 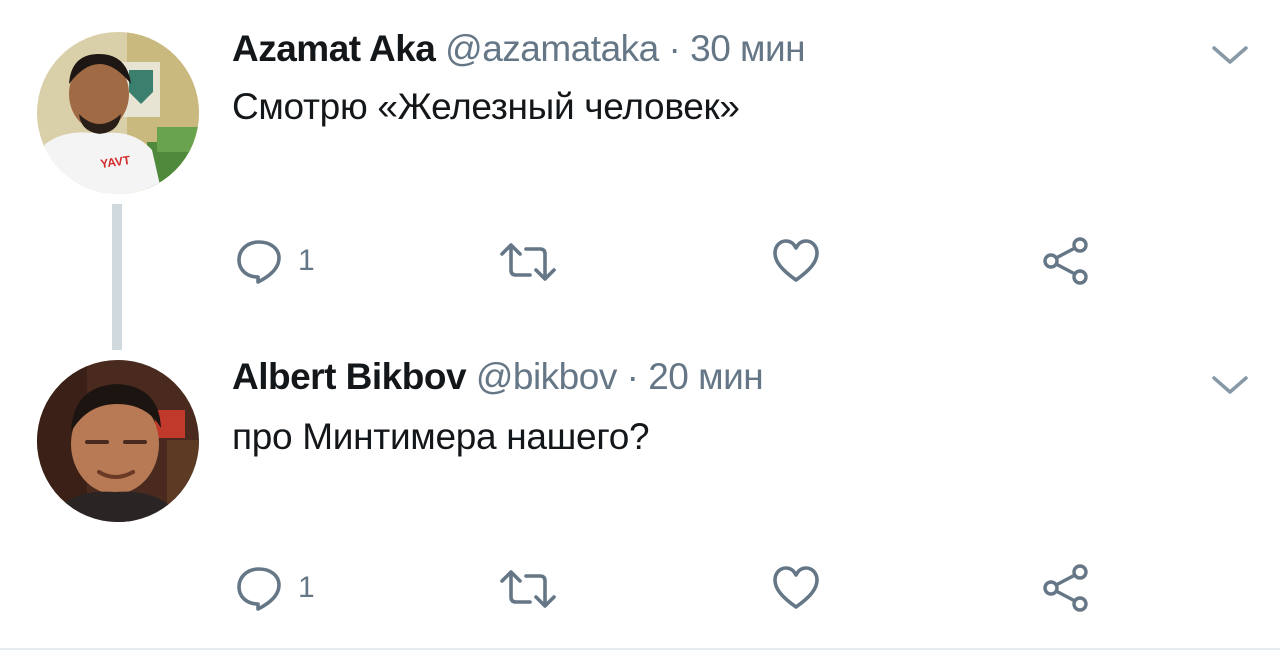 What do you see at coordinates (705, 376) in the screenshot?
I see `timestamp: 20 мин` at bounding box center [705, 376].